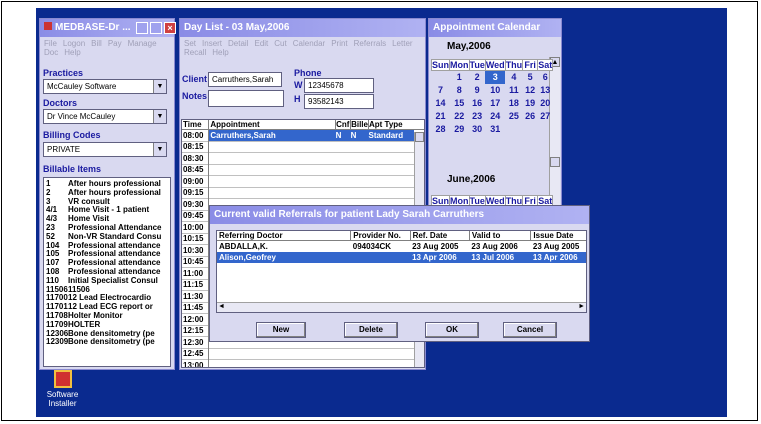  Describe the element at coordinates (495, 28) in the screenshot. I see `calendar-titlebar: Appointment Calendar` at that location.